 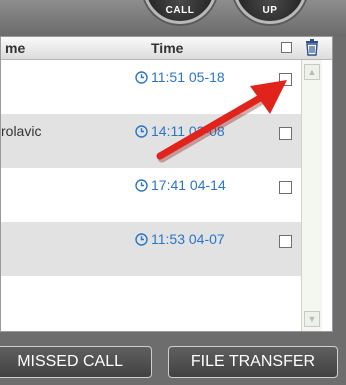 What do you see at coordinates (151, 87) in the screenshot?
I see `table-row: 11:51 05-18` at bounding box center [151, 87].